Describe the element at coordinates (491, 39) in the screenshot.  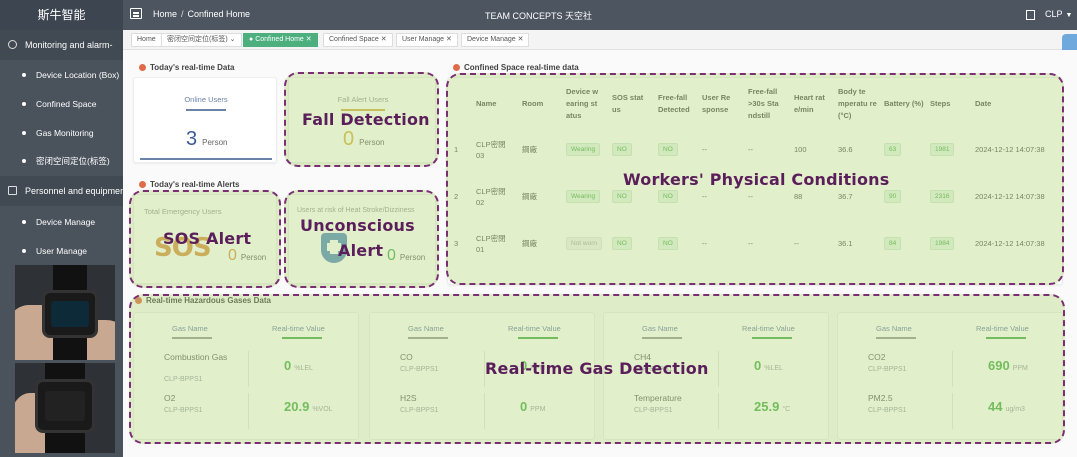
I see `tab-label: Device Manage` at that location.